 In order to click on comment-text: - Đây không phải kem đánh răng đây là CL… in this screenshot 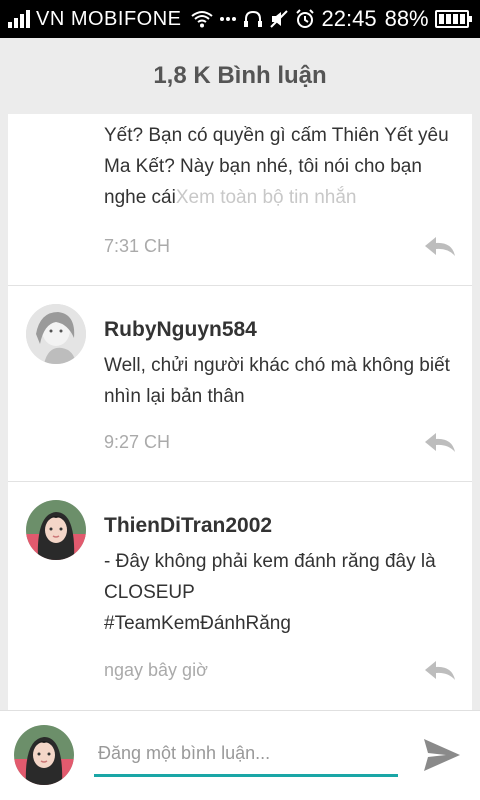, I will do `click(270, 592)`.